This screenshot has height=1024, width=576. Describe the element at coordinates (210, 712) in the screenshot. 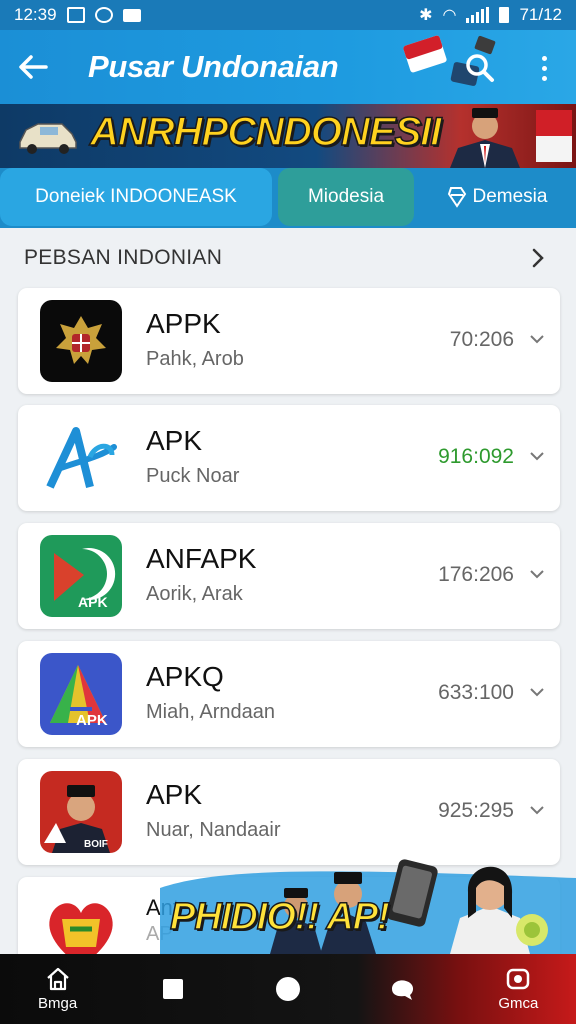

I see `app-subtitle: Miah, Arndaan` at that location.